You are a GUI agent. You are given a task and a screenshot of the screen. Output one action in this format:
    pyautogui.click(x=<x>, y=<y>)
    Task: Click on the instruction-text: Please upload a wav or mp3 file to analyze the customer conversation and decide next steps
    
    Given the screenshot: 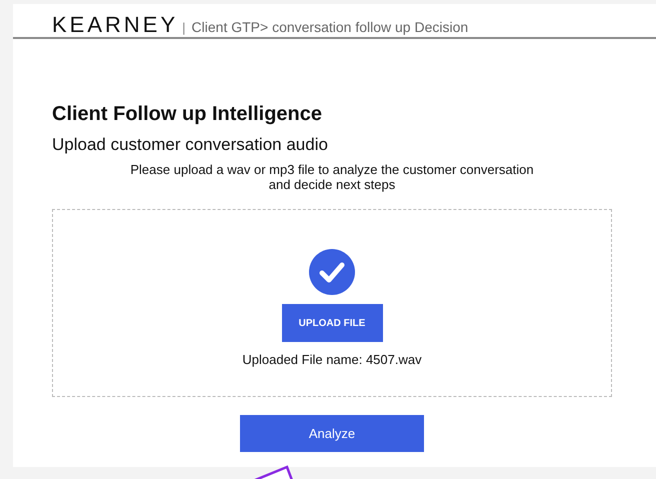 What is the action you would take?
    pyautogui.click(x=332, y=177)
    